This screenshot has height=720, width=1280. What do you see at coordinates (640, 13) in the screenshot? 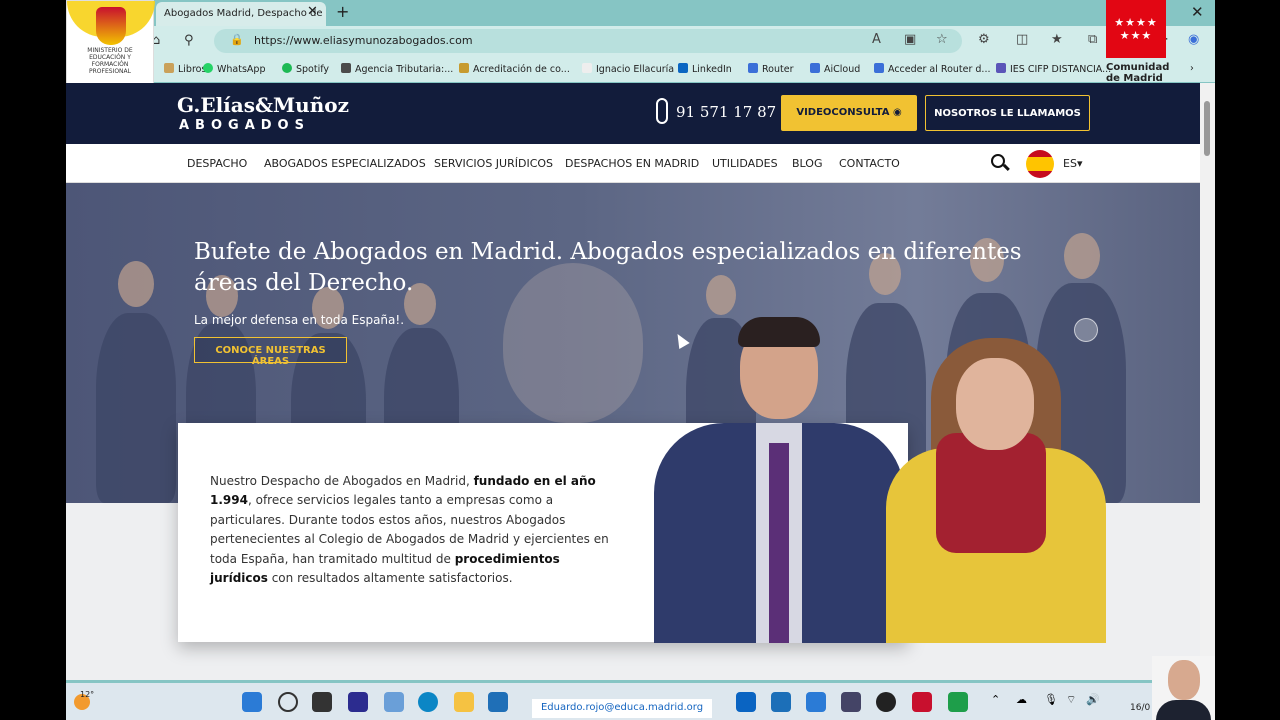
I see `tab-strip: Abogados Madrid, Despacho de ✕ + ✕` at bounding box center [640, 13].